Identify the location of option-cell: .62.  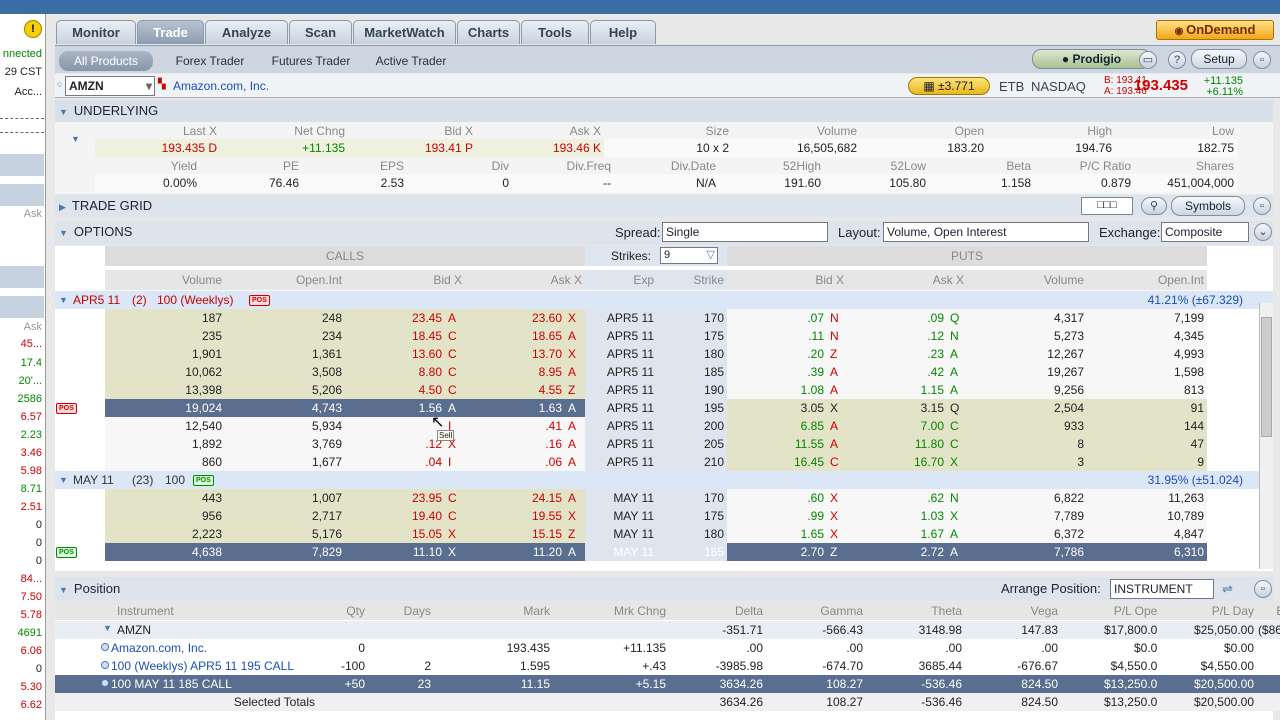
(897, 498).